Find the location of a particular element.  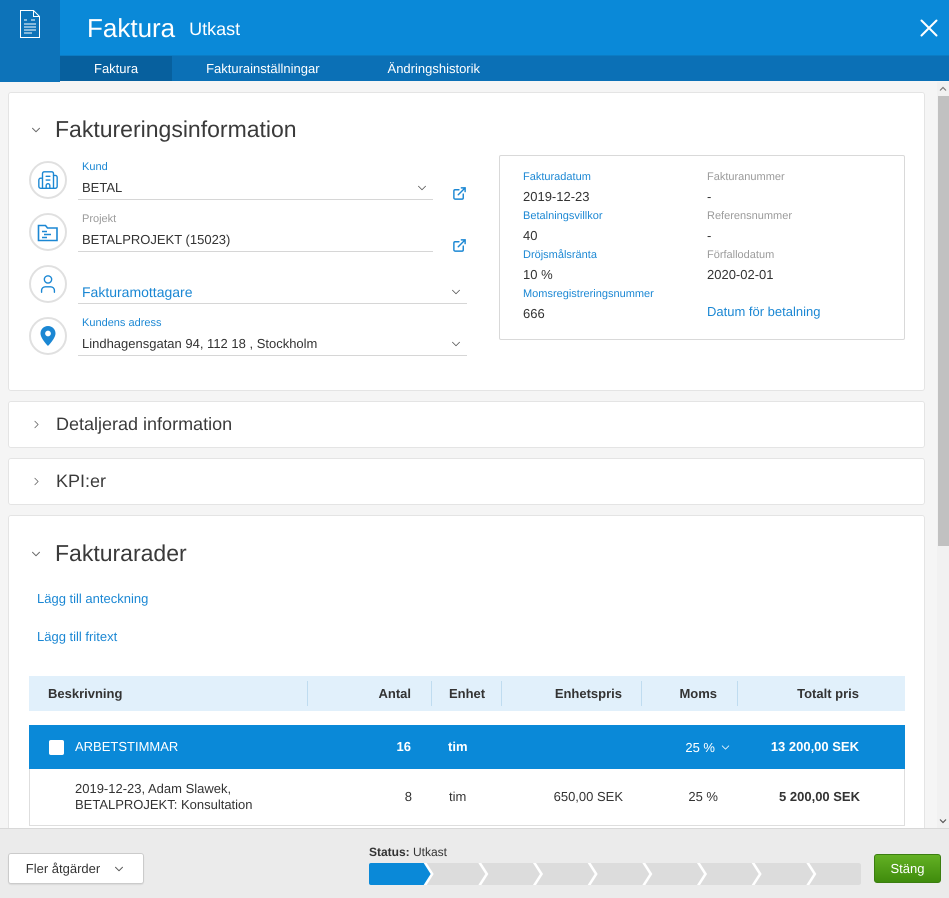

tab: Faktura is located at coordinates (116, 68).